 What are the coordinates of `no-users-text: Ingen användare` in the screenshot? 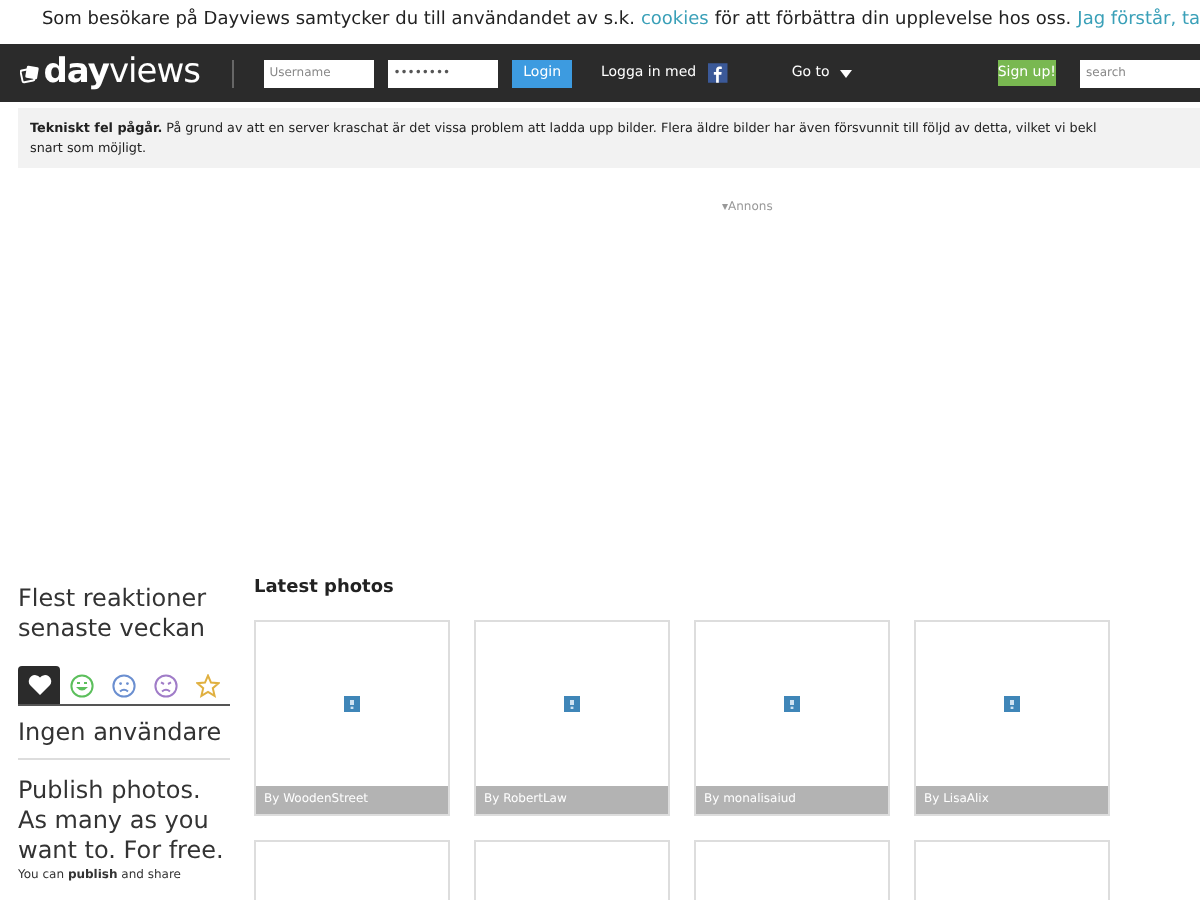 It's located at (121, 733).